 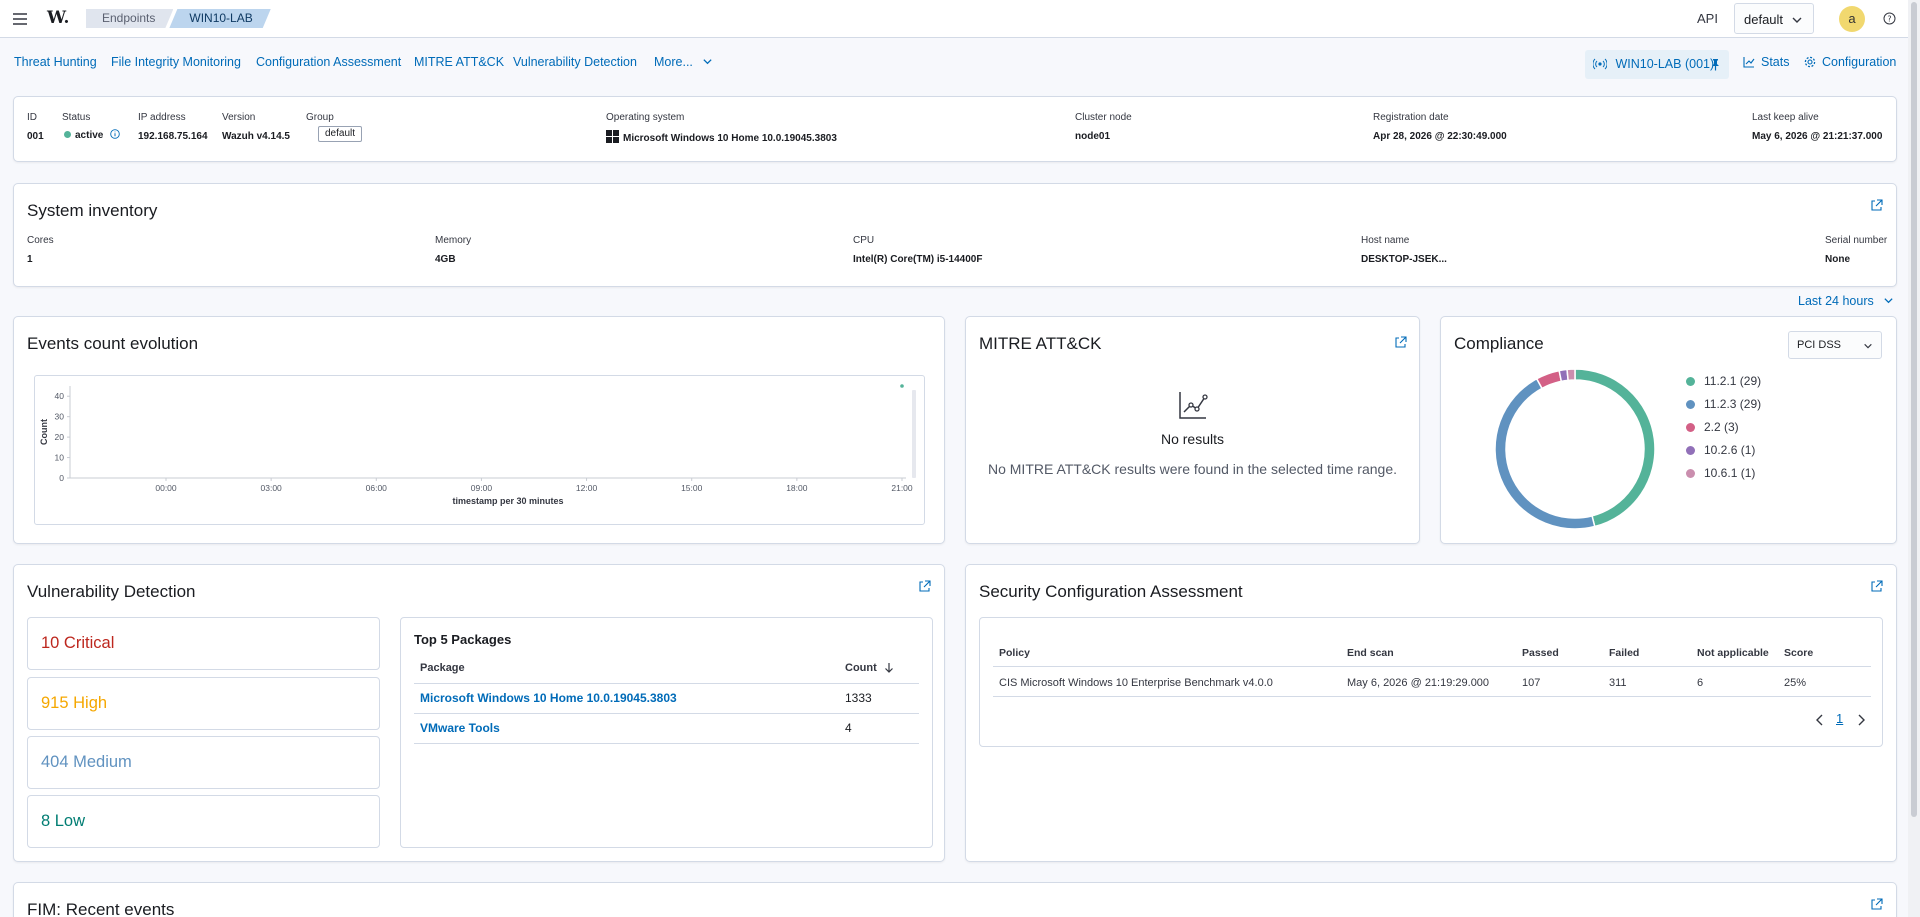 What do you see at coordinates (176, 62) in the screenshot?
I see `tab-file-integrity-monitoring: File Integrity Monitoring` at bounding box center [176, 62].